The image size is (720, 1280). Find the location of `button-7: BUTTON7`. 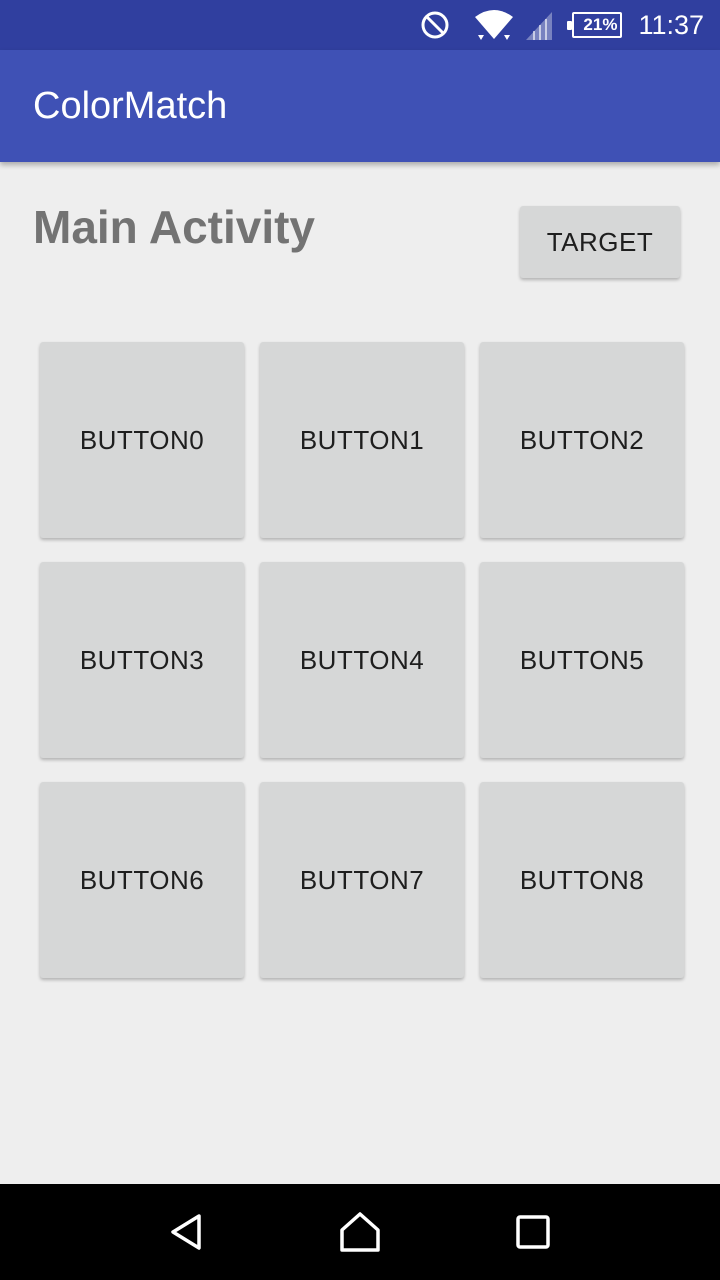

button-7: BUTTON7 is located at coordinates (362, 880).